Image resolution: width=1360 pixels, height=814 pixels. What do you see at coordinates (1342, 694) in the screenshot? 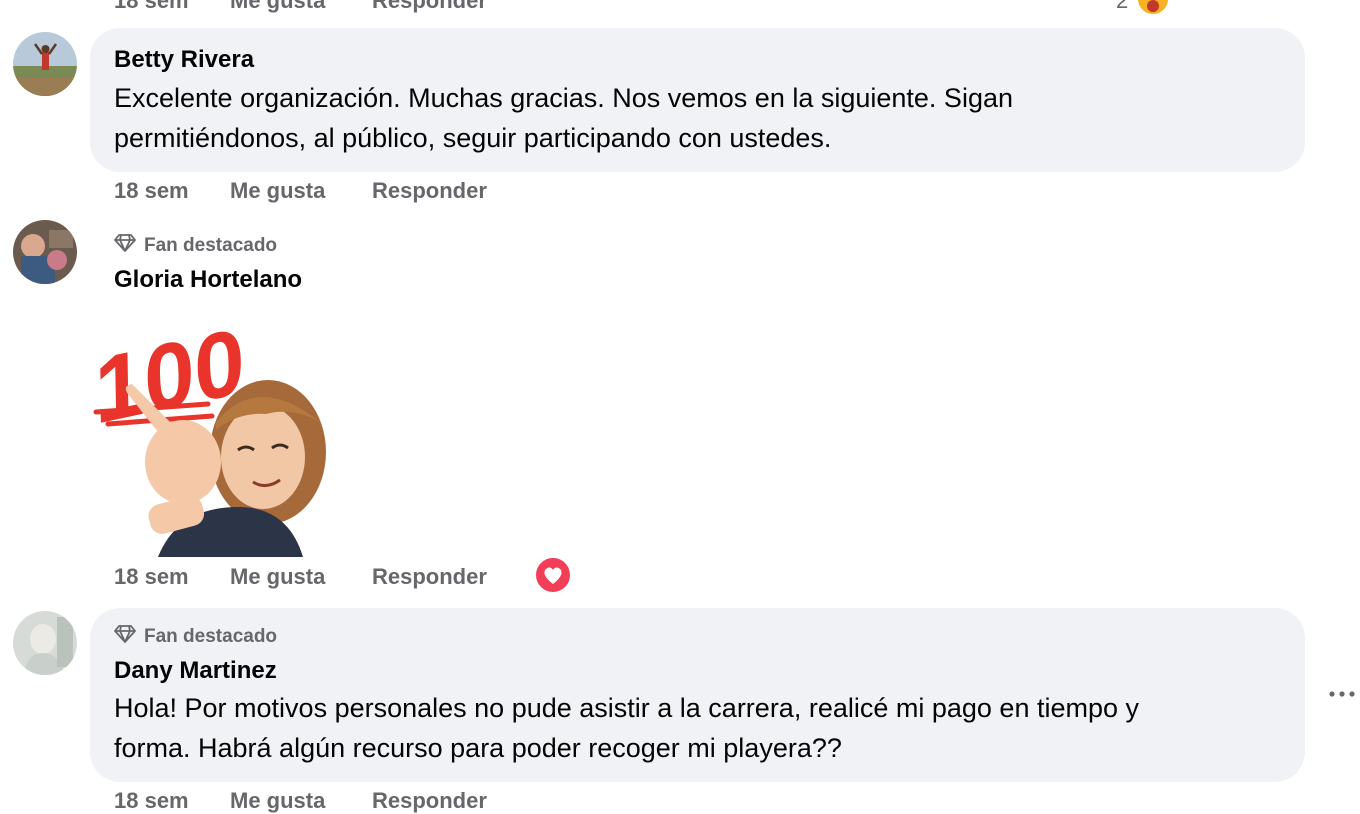
I see `more-options-icon` at bounding box center [1342, 694].